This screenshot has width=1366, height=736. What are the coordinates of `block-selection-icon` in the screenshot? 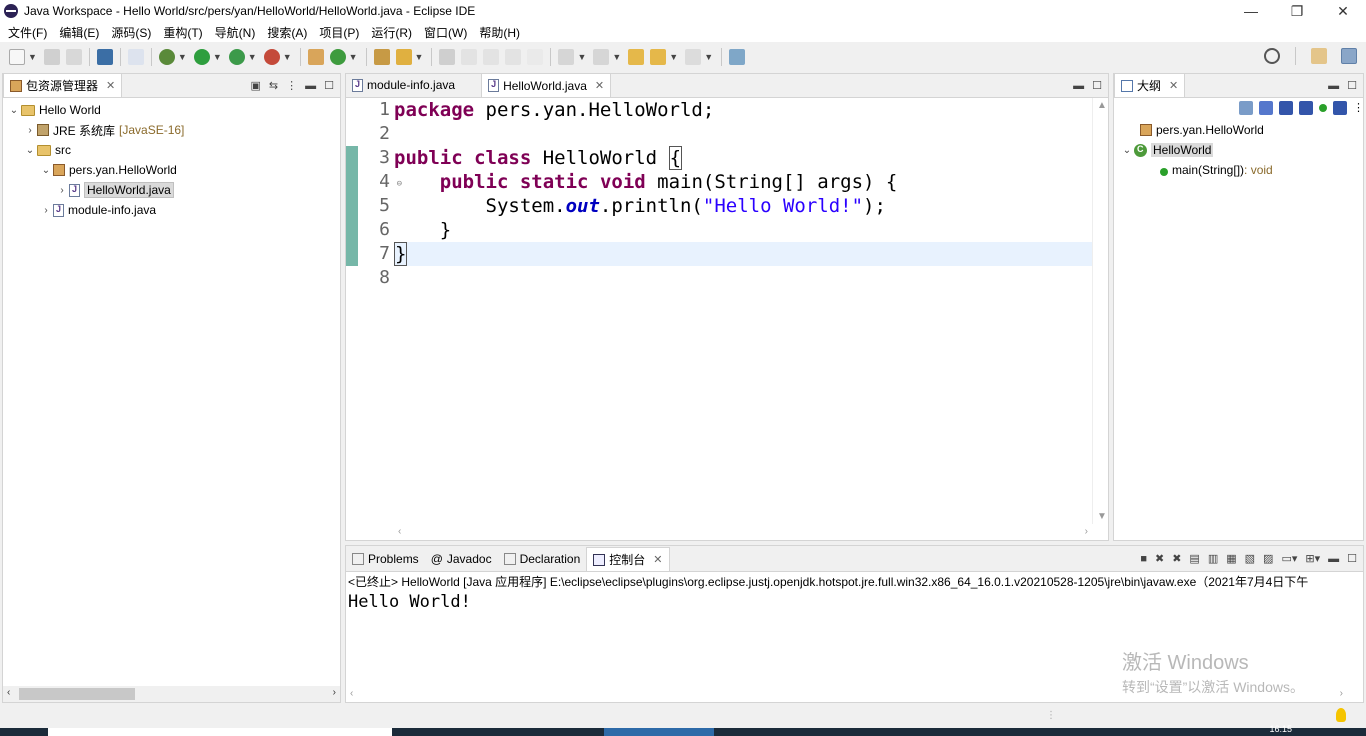 It's located at (513, 57).